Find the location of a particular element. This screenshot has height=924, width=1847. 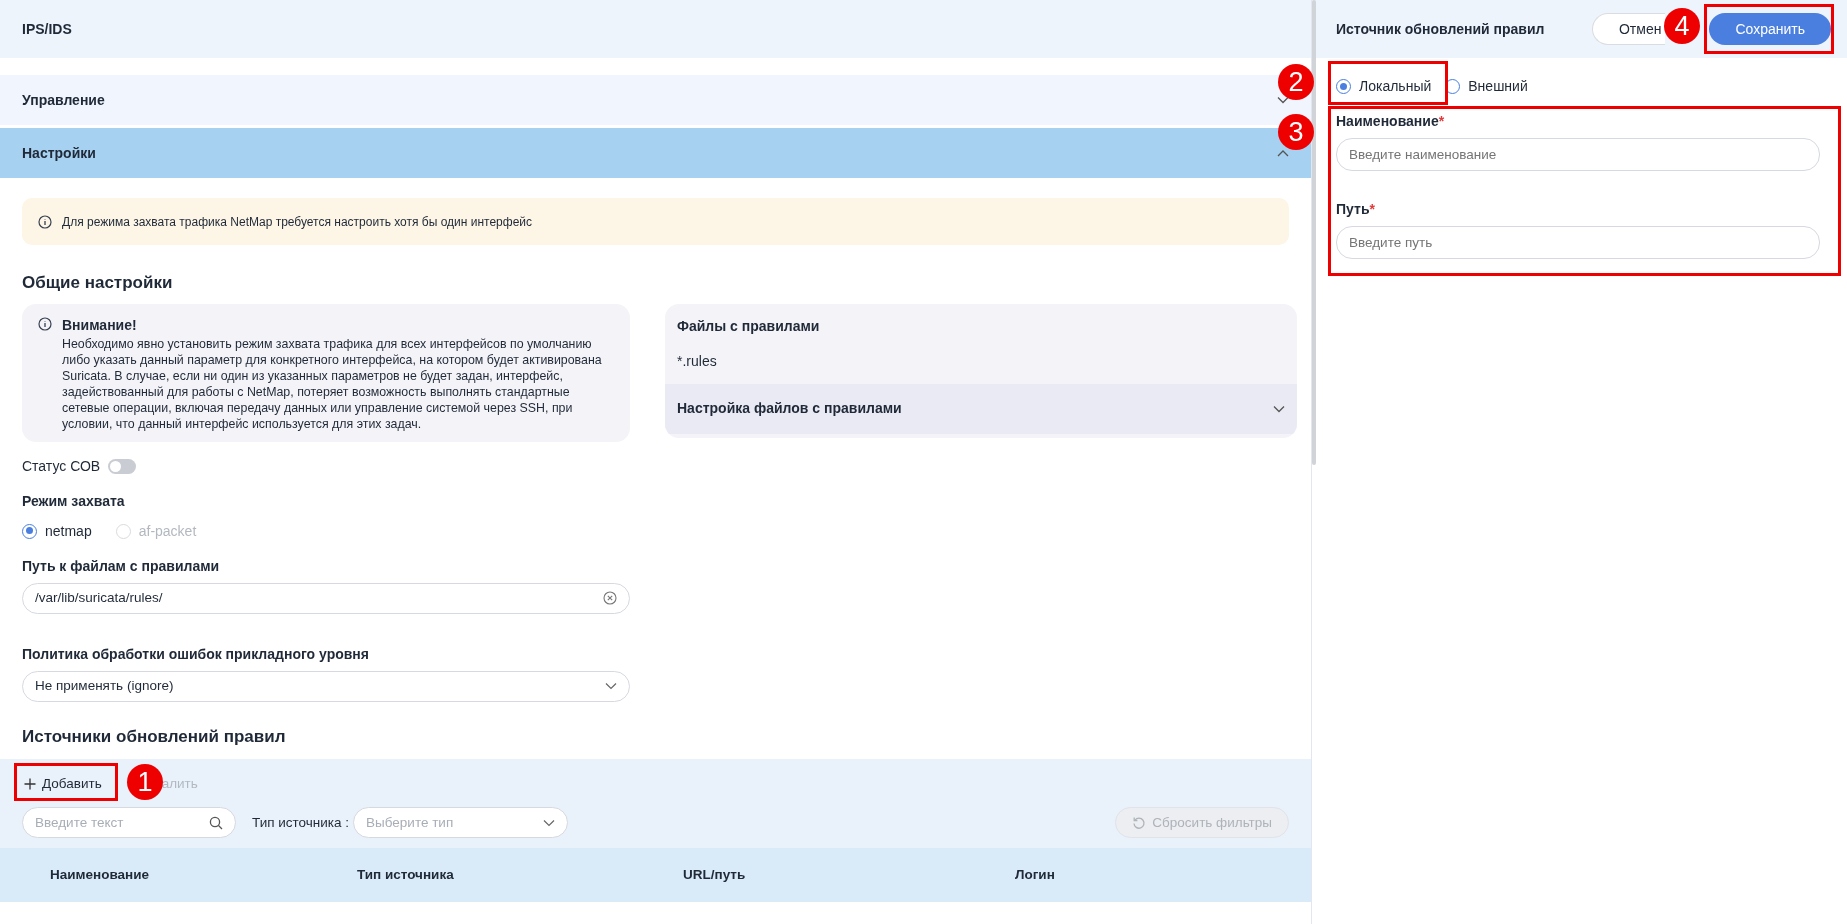

plus-icon is located at coordinates (30, 784).